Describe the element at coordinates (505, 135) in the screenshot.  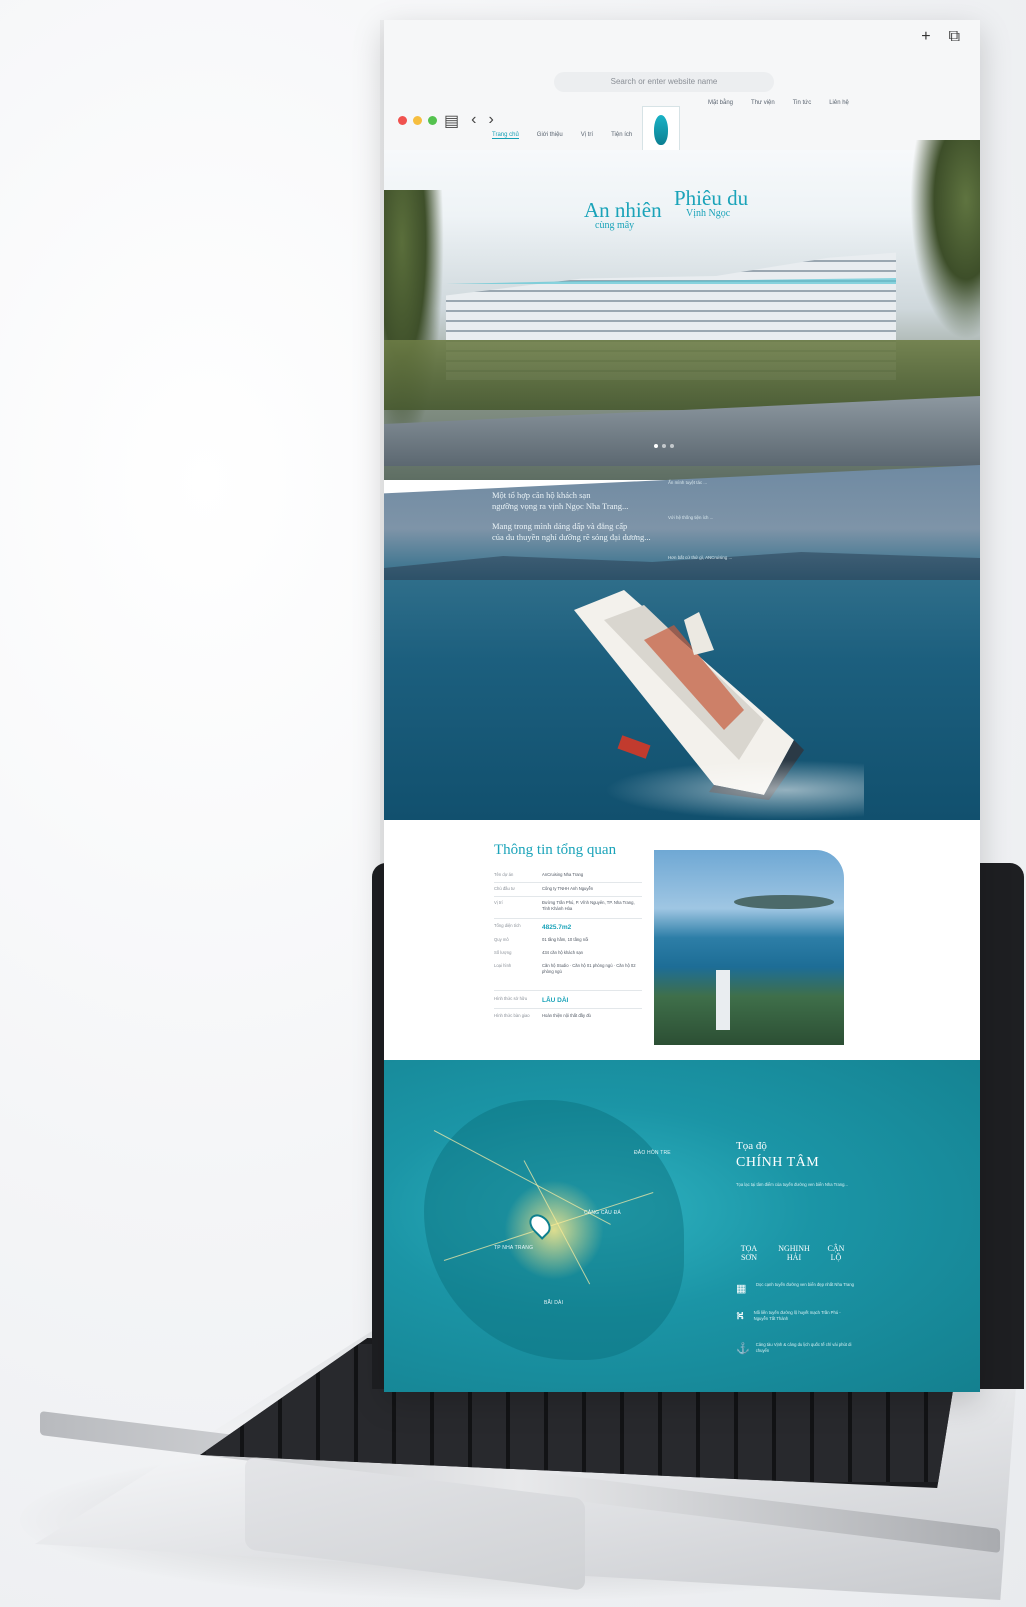
I see `nav-item-home: Trang chủ` at that location.